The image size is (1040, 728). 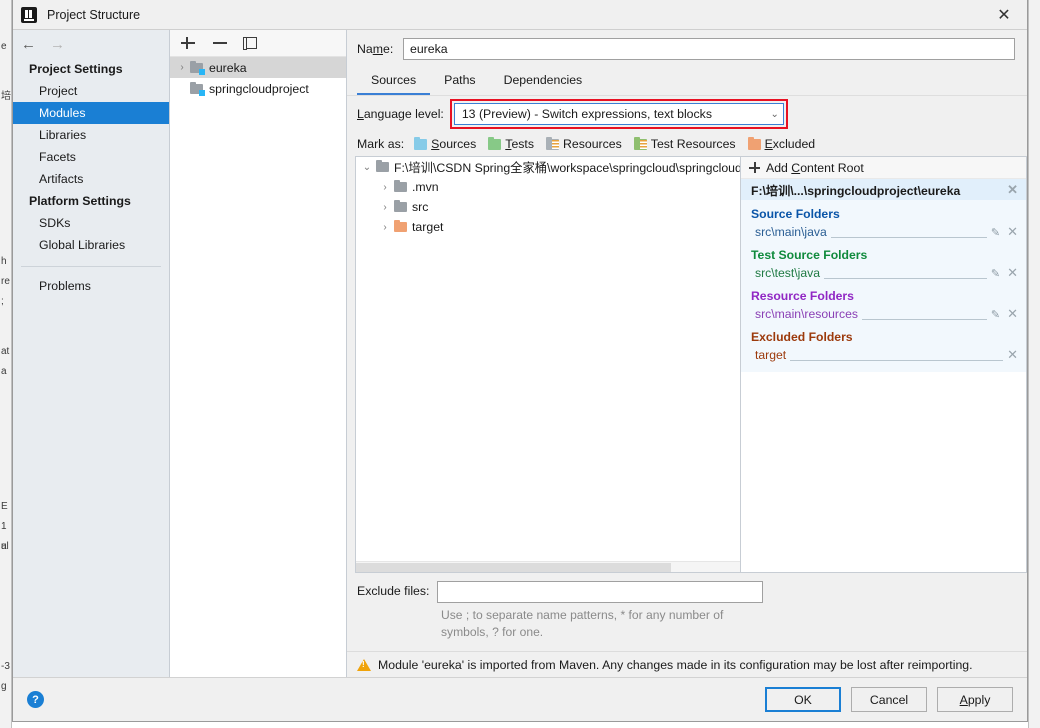 I want to click on mark-as-label: Mark as:, so click(x=381, y=144).